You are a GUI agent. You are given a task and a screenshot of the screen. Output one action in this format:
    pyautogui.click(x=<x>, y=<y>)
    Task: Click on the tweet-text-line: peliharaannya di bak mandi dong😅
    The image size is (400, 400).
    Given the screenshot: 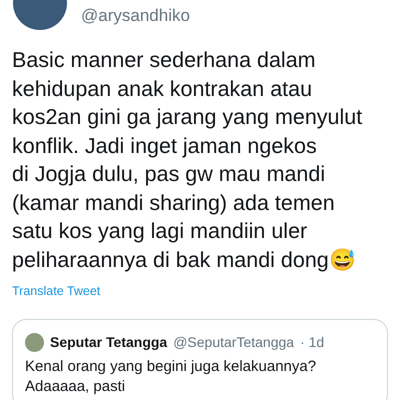 What is the action you would take?
    pyautogui.click(x=184, y=260)
    